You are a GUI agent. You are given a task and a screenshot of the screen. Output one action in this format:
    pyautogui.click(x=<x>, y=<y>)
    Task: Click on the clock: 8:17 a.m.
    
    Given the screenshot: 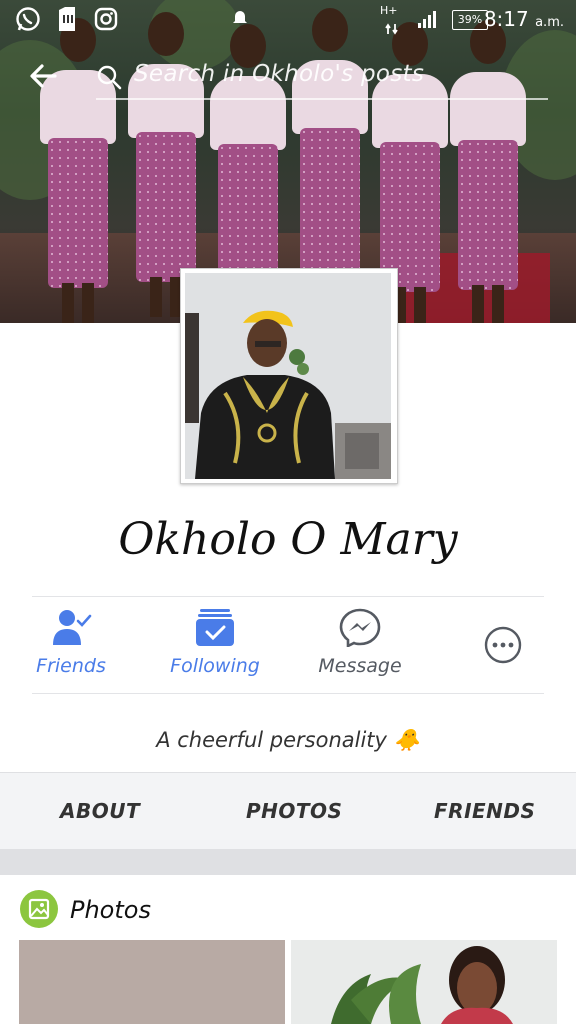 What is the action you would take?
    pyautogui.click(x=523, y=19)
    